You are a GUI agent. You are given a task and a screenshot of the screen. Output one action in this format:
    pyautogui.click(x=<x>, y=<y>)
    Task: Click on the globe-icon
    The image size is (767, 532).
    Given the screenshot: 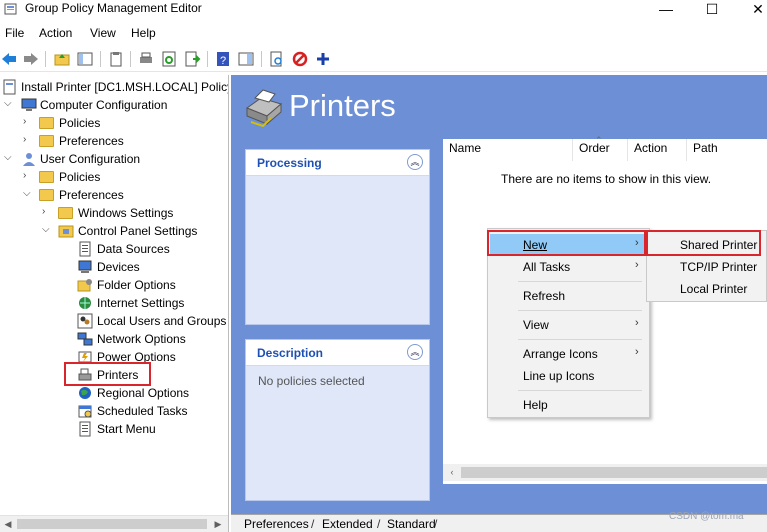 What is the action you would take?
    pyautogui.click(x=85, y=393)
    